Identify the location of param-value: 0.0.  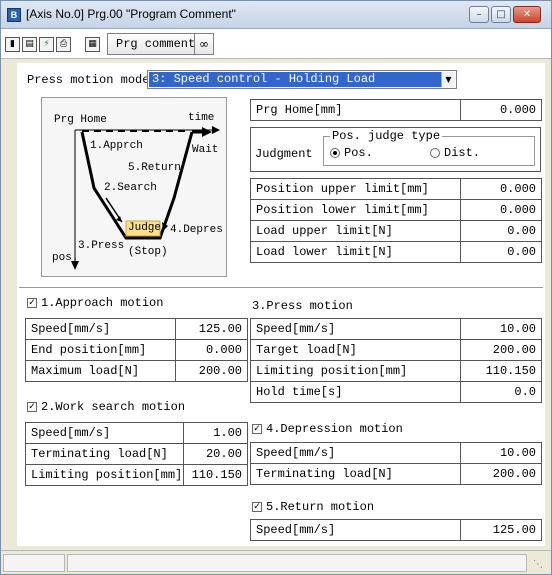
(501, 392).